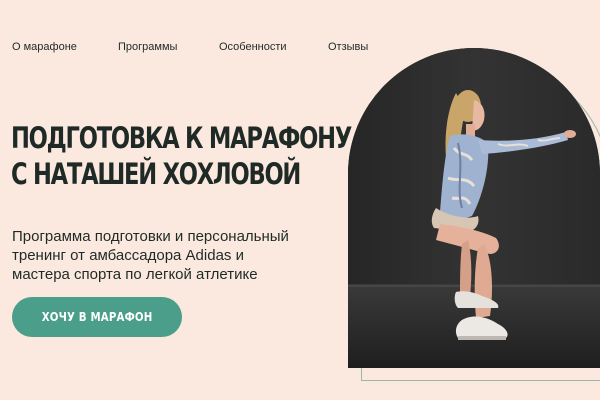 This screenshot has height=400, width=600. What do you see at coordinates (181, 138) in the screenshot?
I see `hero-title-line-1: ПОДГОТОВКА К МАРАФОНУ` at bounding box center [181, 138].